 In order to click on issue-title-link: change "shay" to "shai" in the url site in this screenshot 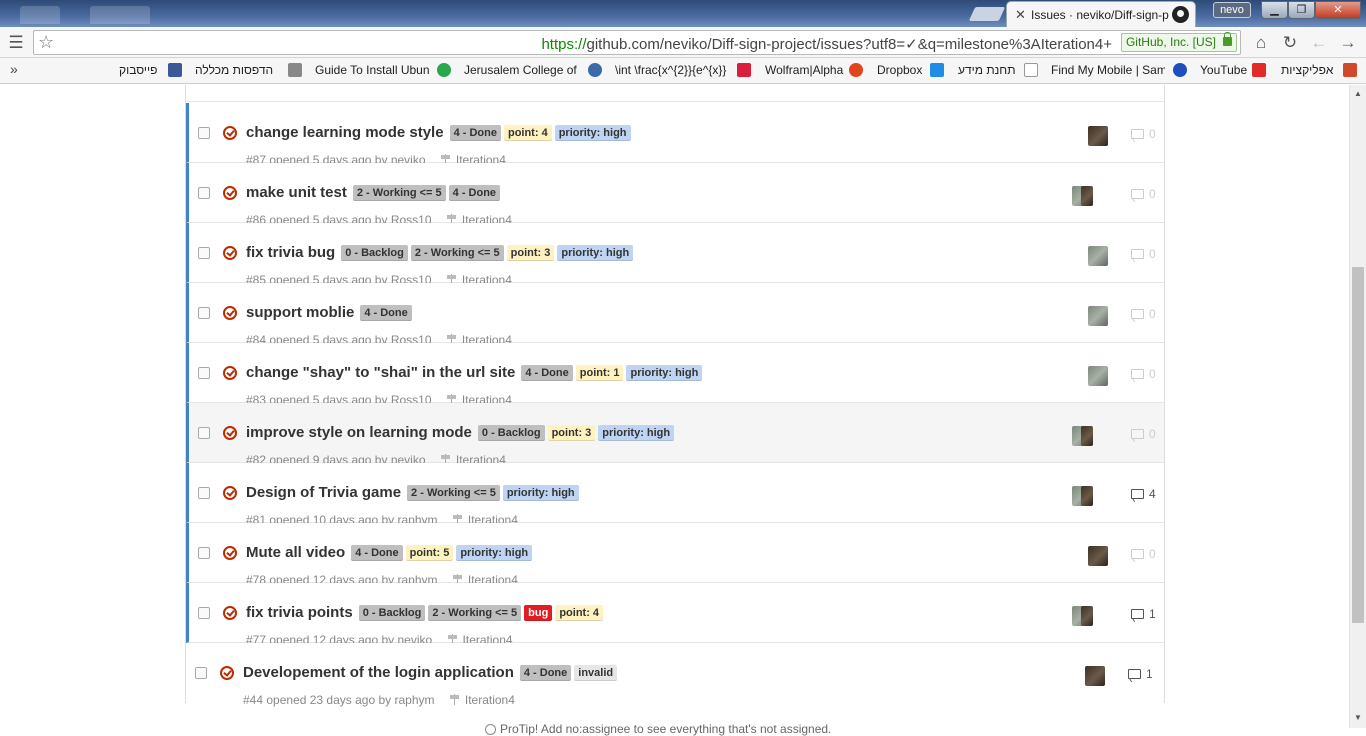, I will do `click(380, 372)`.